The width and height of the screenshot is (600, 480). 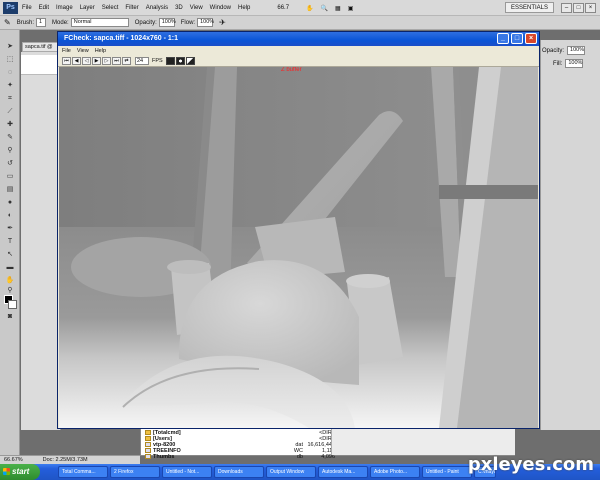 I want to click on fcheck-minimize-icon: _, so click(x=503, y=38).